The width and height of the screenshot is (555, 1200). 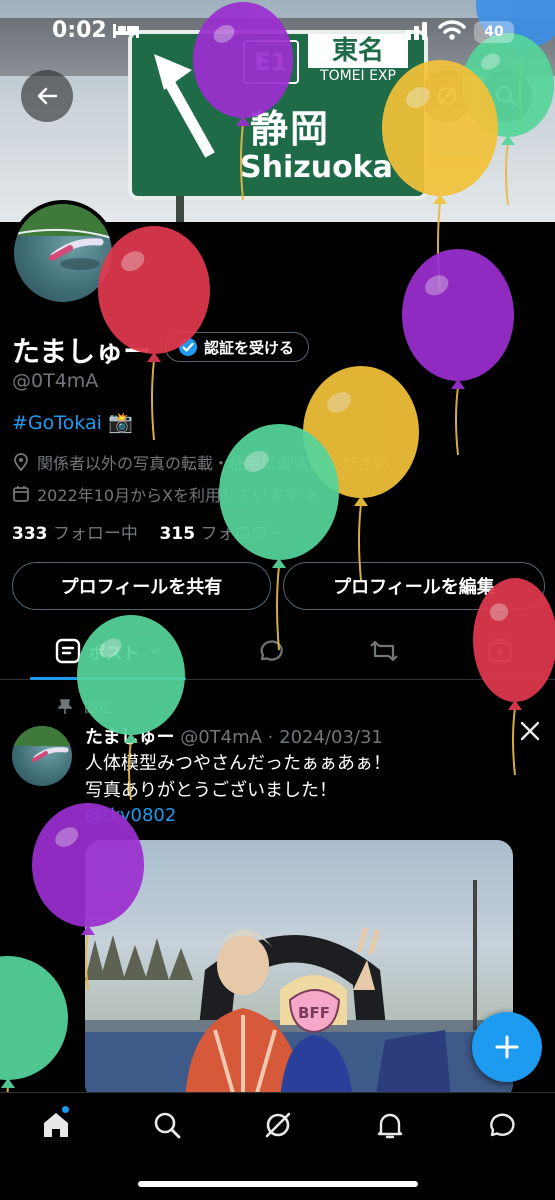 What do you see at coordinates (312, 494) in the screenshot?
I see `chevron-right-icon` at bounding box center [312, 494].